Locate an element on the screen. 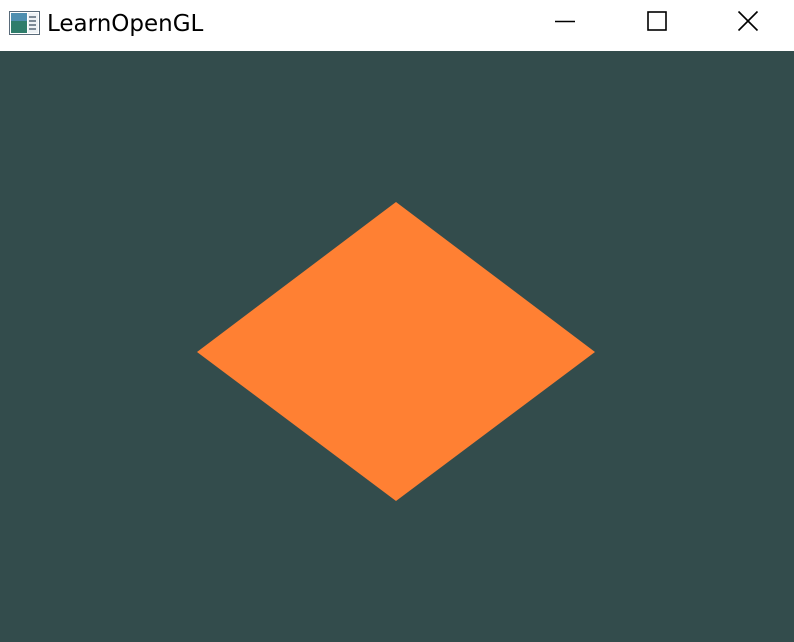 This screenshot has width=794, height=642. minimize-button is located at coordinates (565, 23).